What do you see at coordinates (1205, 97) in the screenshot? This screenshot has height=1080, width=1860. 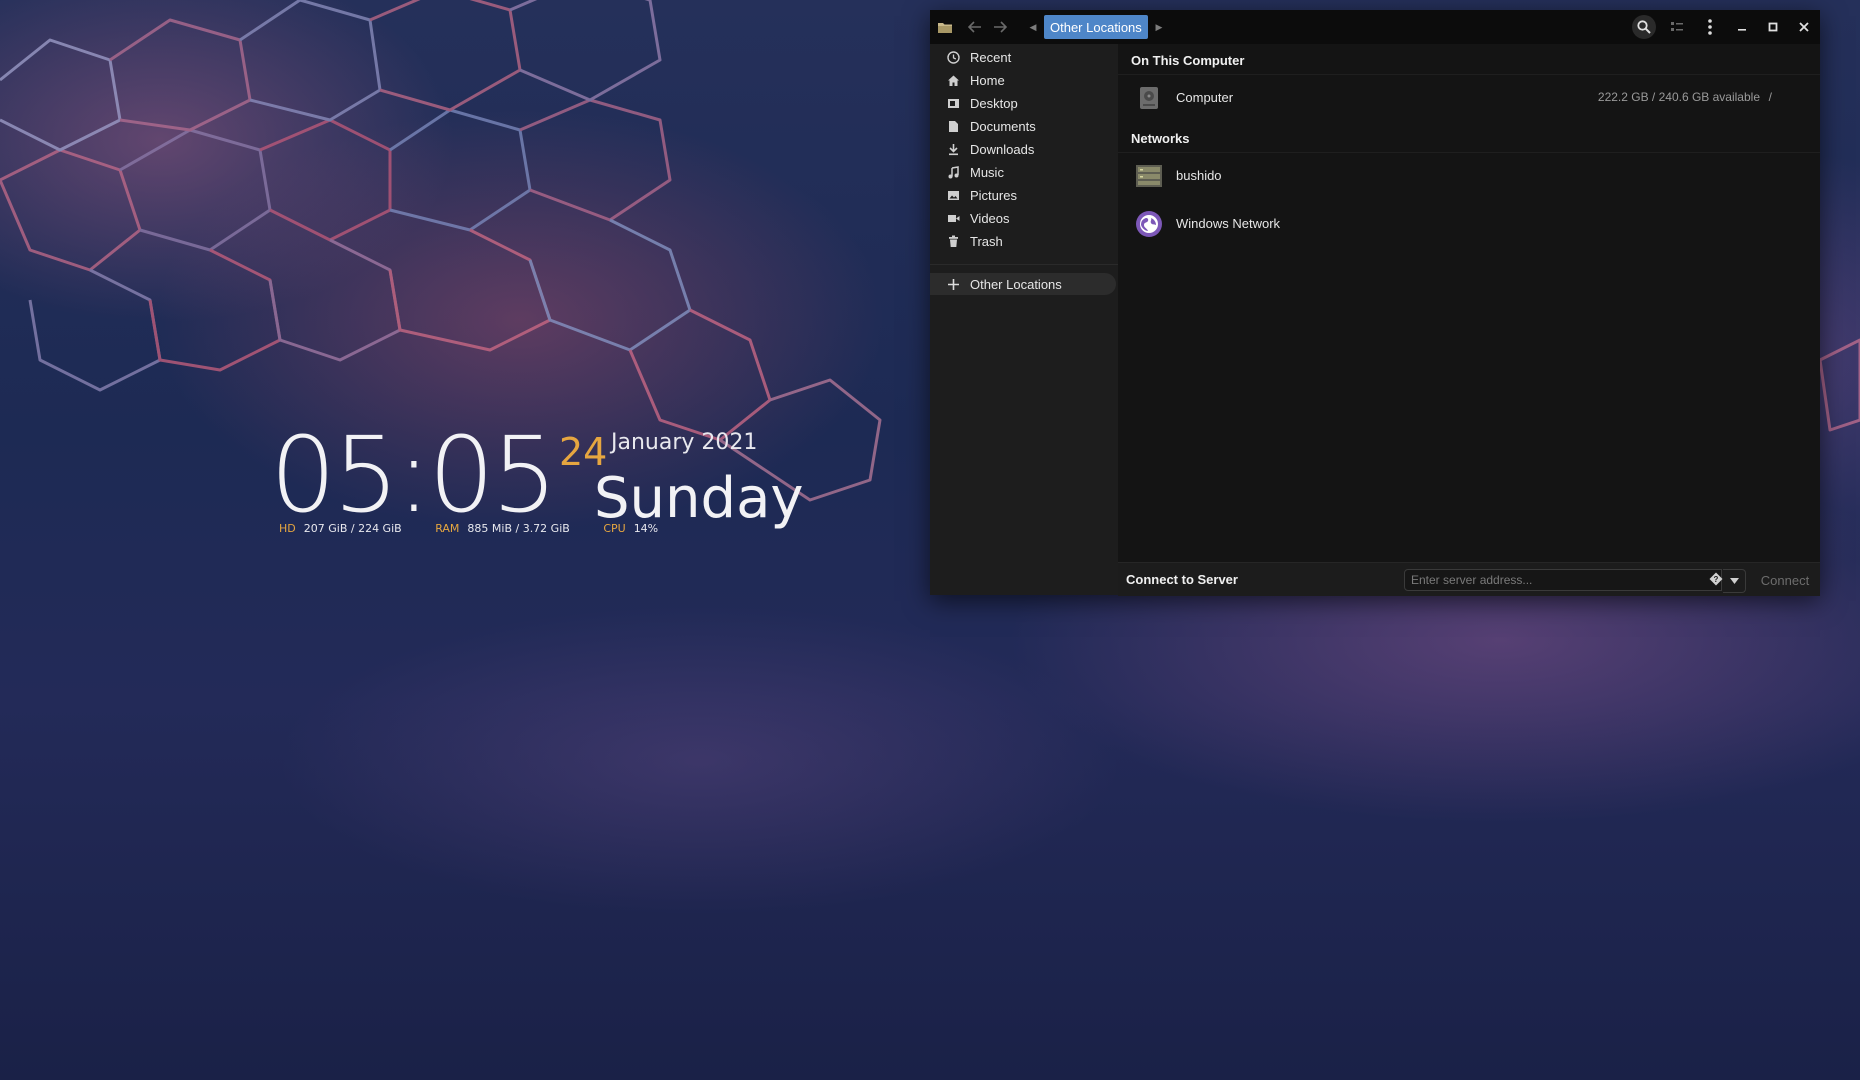 I see `location-name: Computer` at bounding box center [1205, 97].